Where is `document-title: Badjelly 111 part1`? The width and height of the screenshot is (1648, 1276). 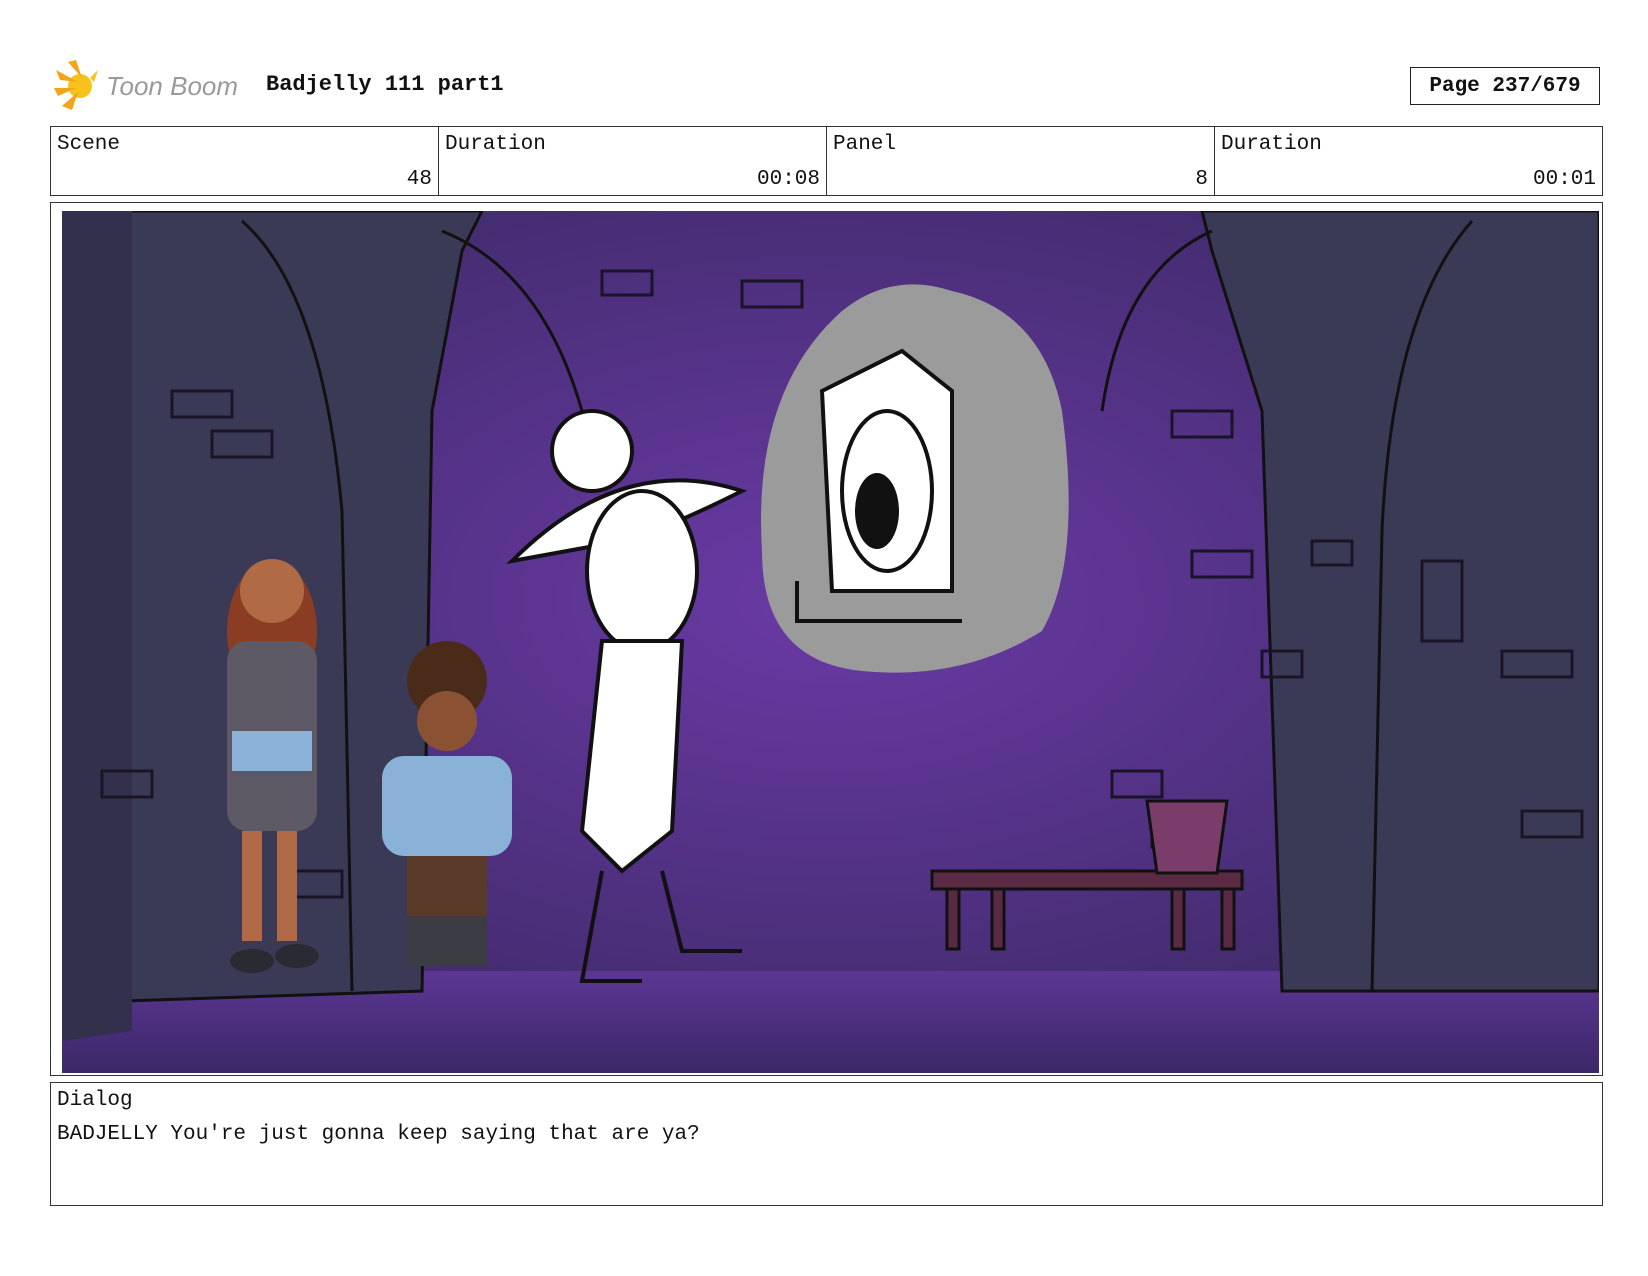
document-title: Badjelly 111 part1 is located at coordinates (385, 84).